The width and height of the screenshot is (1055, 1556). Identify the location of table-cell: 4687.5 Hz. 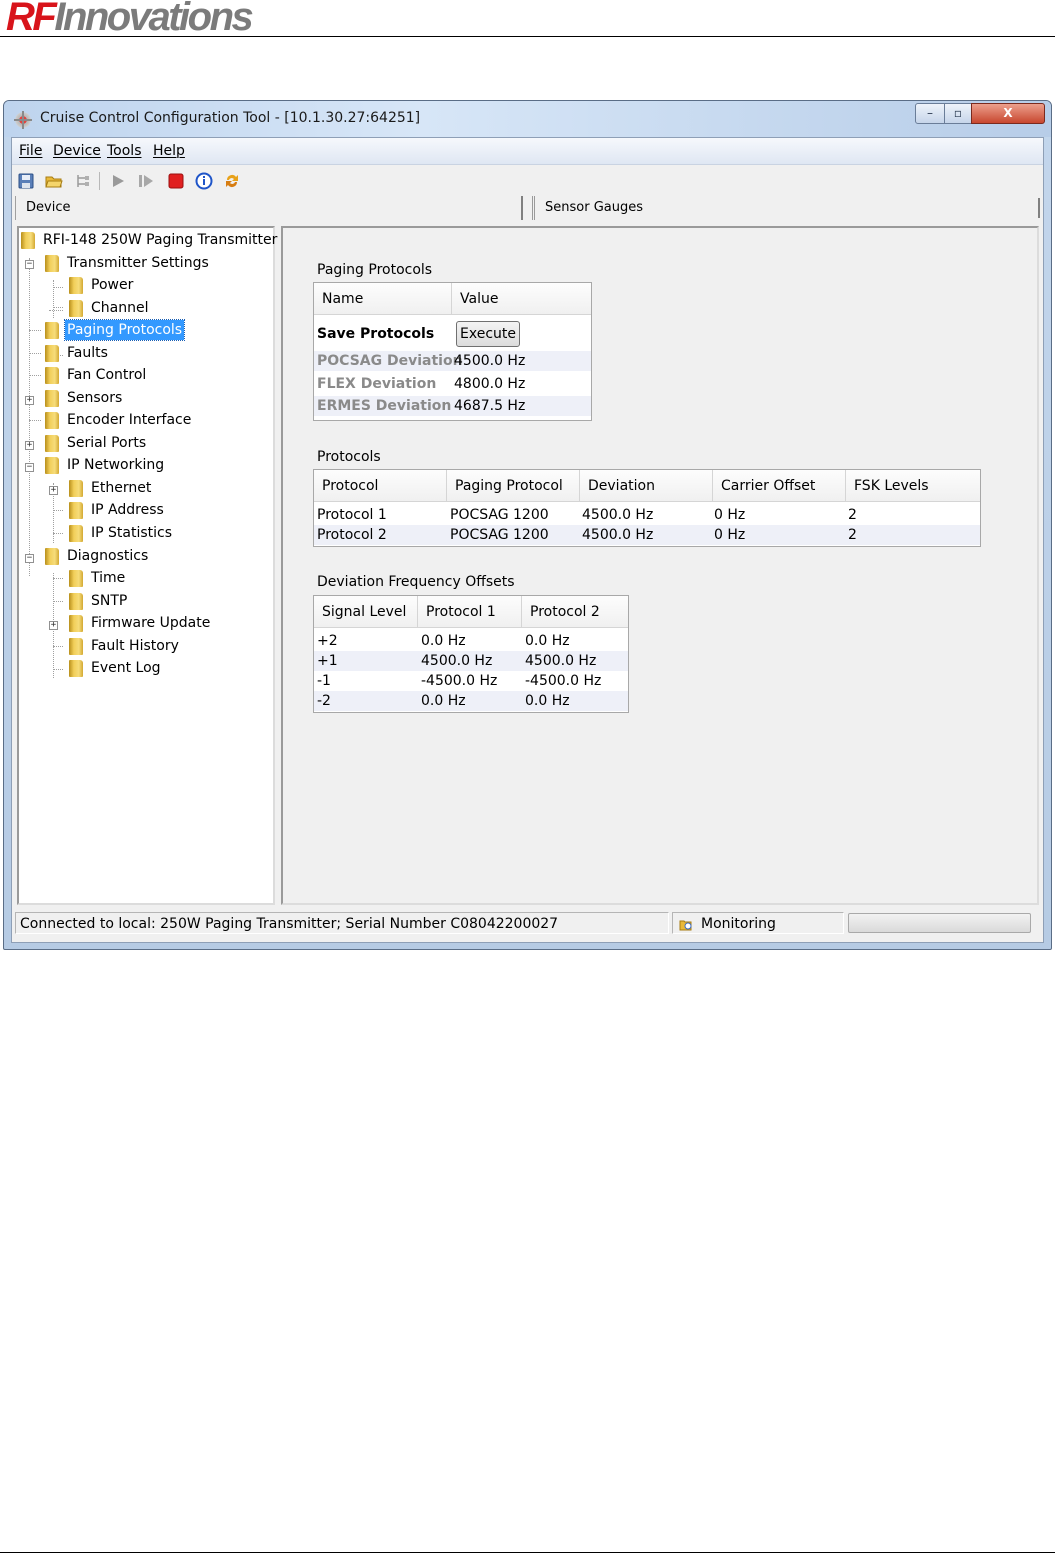
(489, 406).